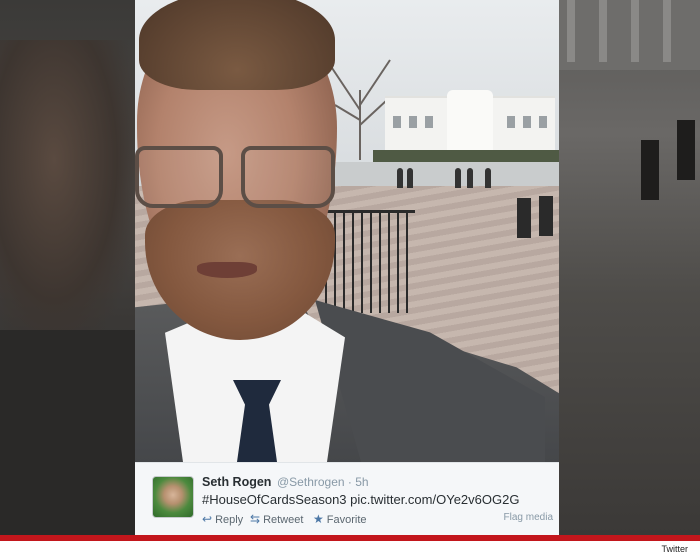  Describe the element at coordinates (237, 45) in the screenshot. I see `hair` at that location.